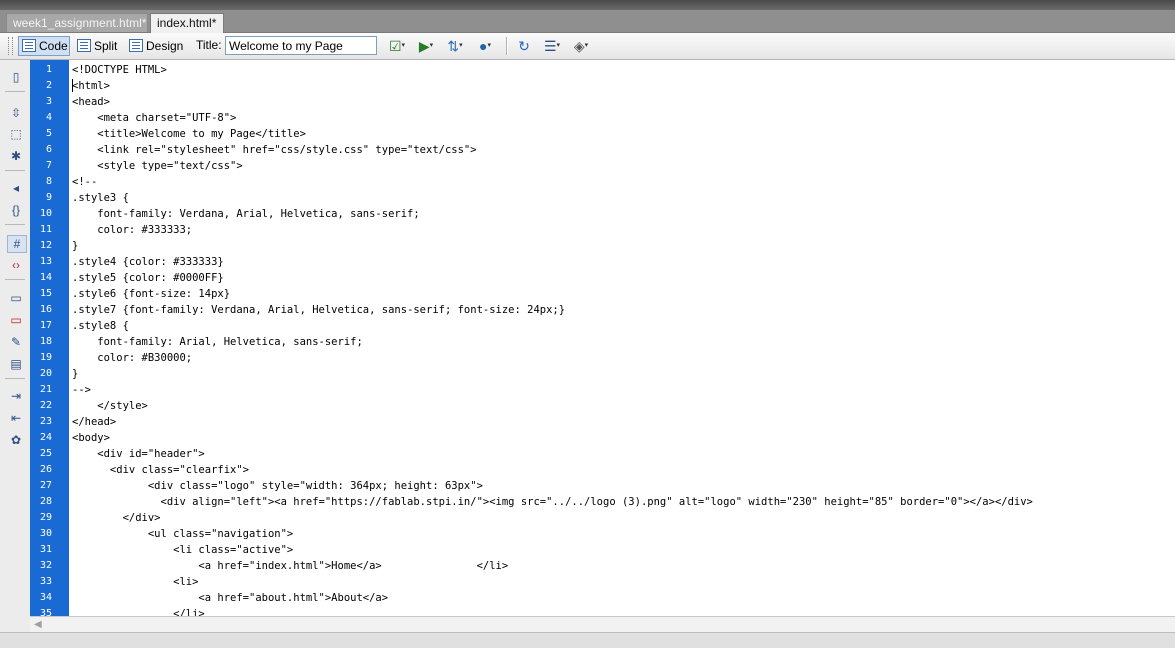  What do you see at coordinates (587, 21) in the screenshot?
I see `document-tabs-bar: week1_assignment.html* index.html*` at bounding box center [587, 21].